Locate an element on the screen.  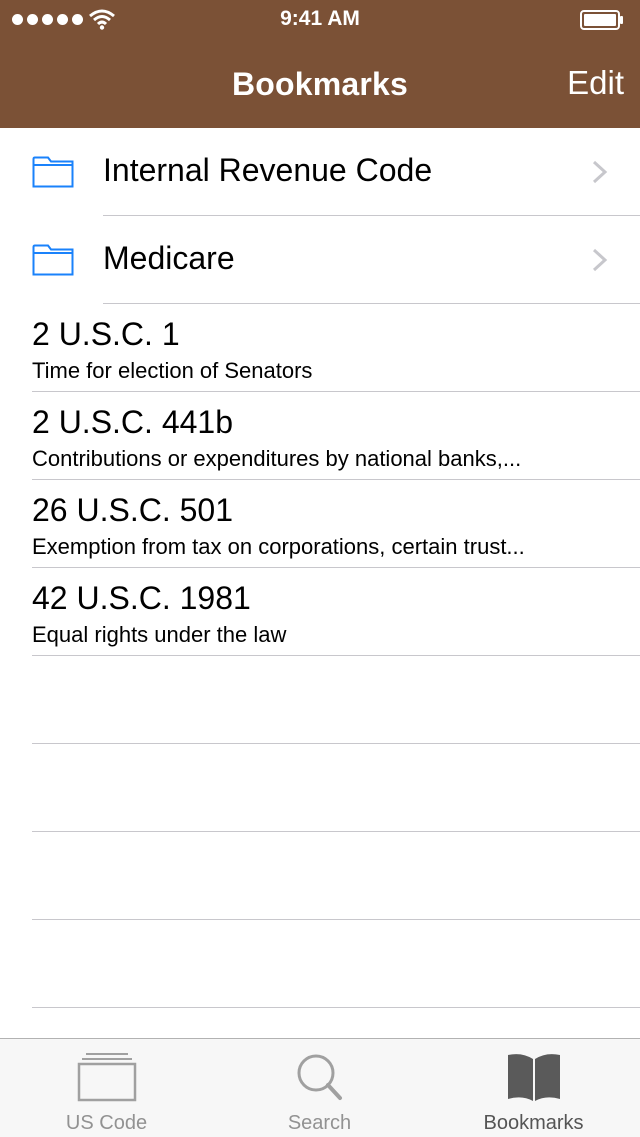
folder-row-internal-revenue-code: Internal Revenue Code is located at coordinates (320, 172).